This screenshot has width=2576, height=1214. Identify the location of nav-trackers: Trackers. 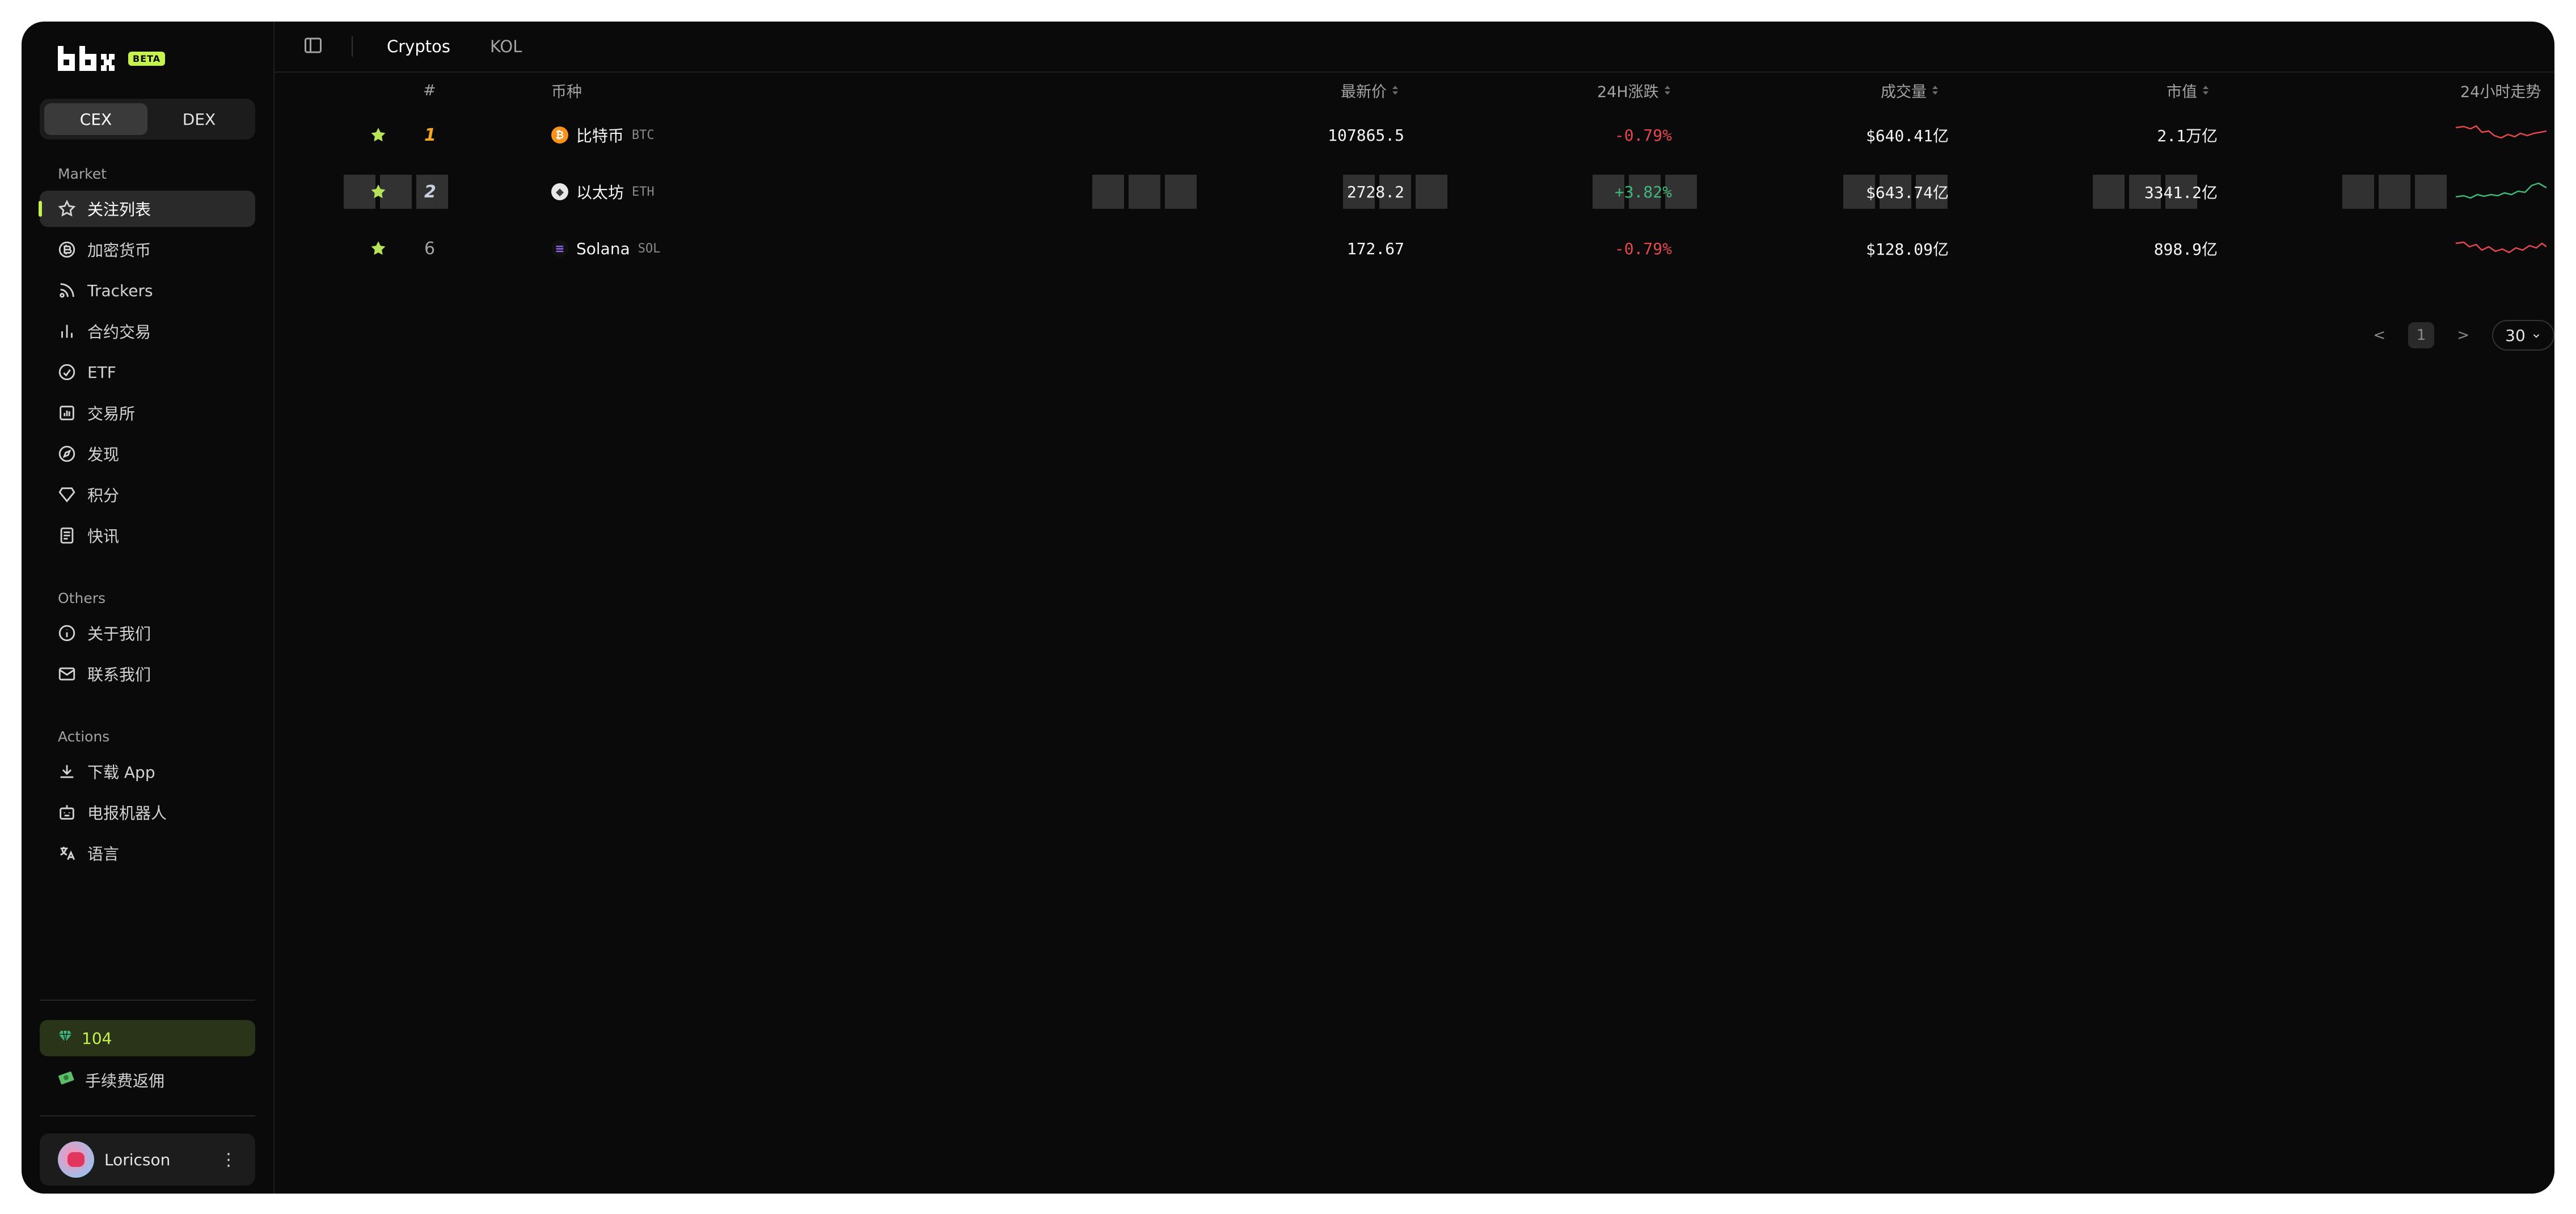
(147, 290).